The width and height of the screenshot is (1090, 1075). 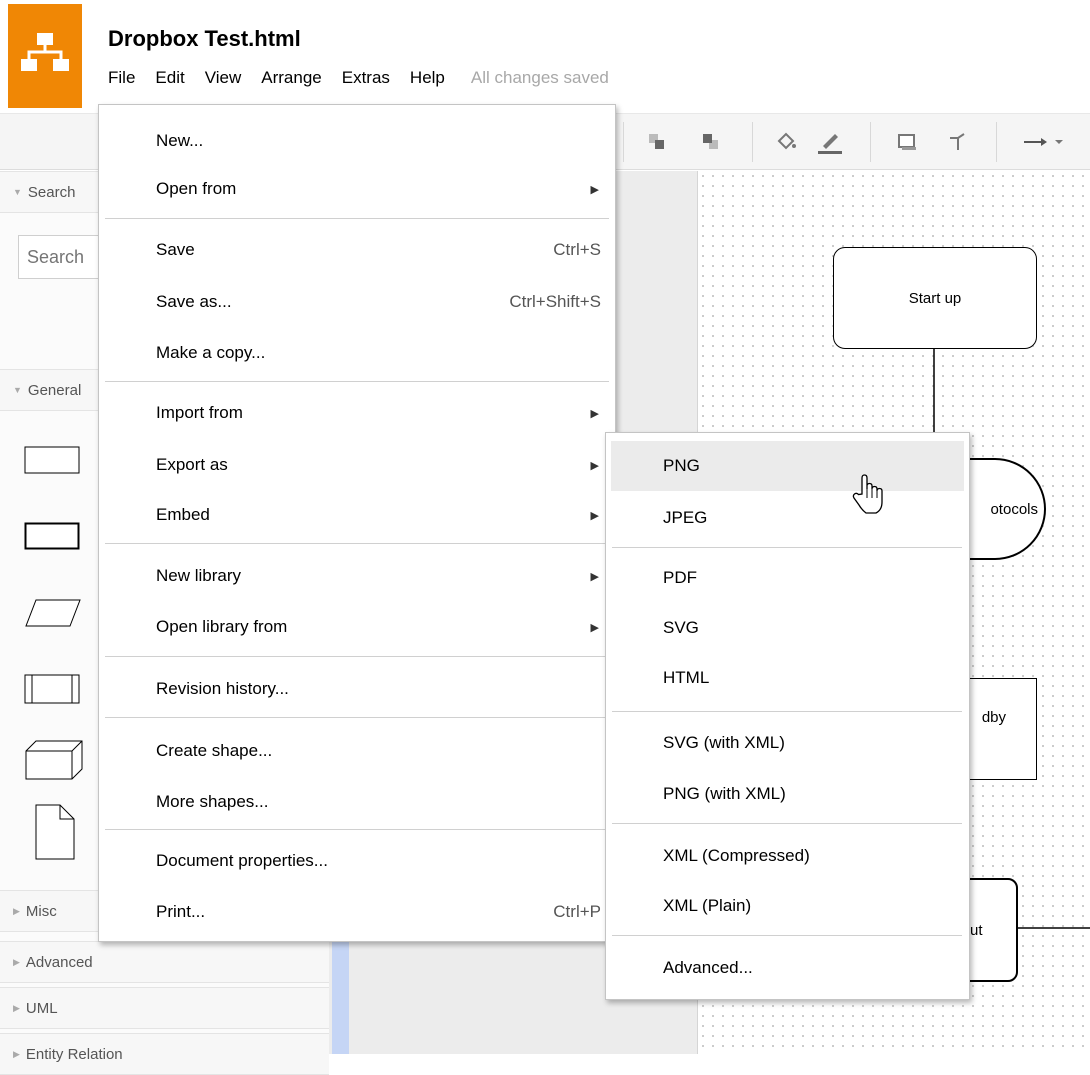 What do you see at coordinates (366, 81) in the screenshot?
I see `menu-extras: Extras` at bounding box center [366, 81].